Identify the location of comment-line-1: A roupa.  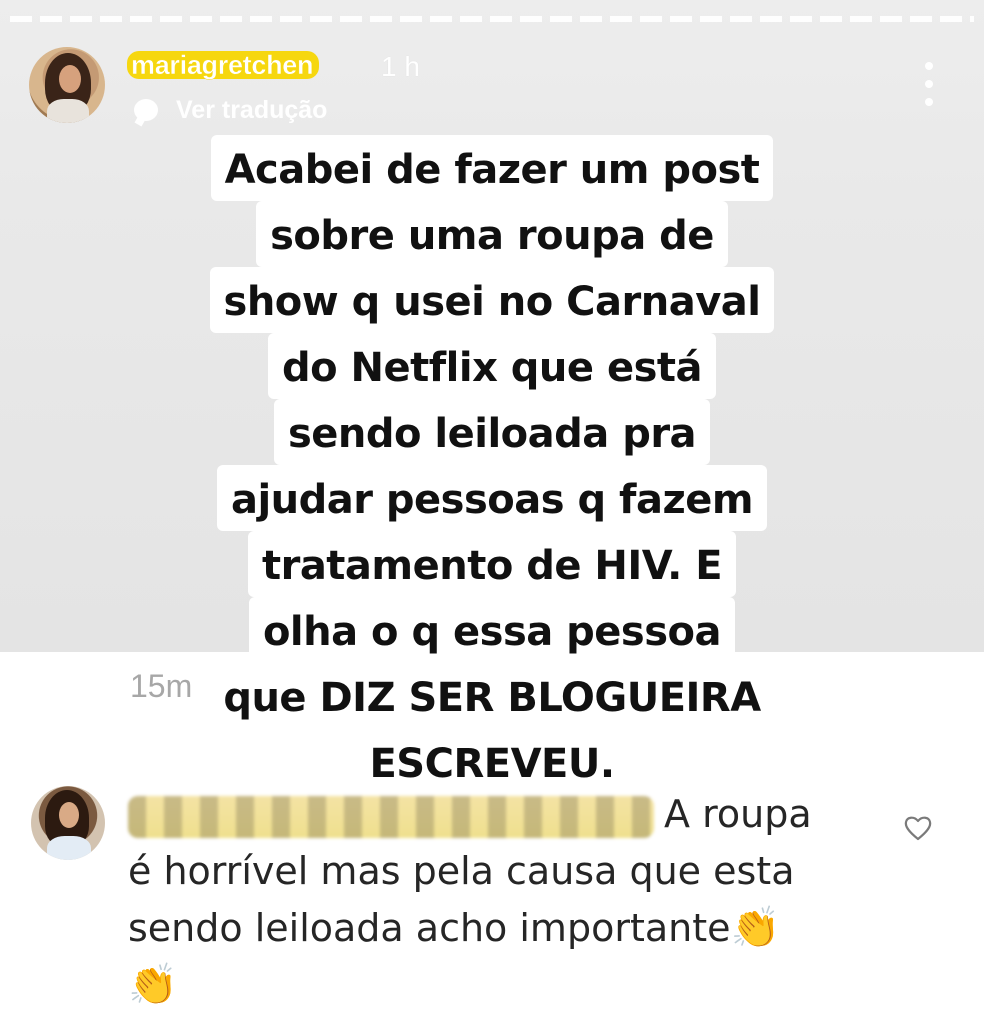
(508, 814).